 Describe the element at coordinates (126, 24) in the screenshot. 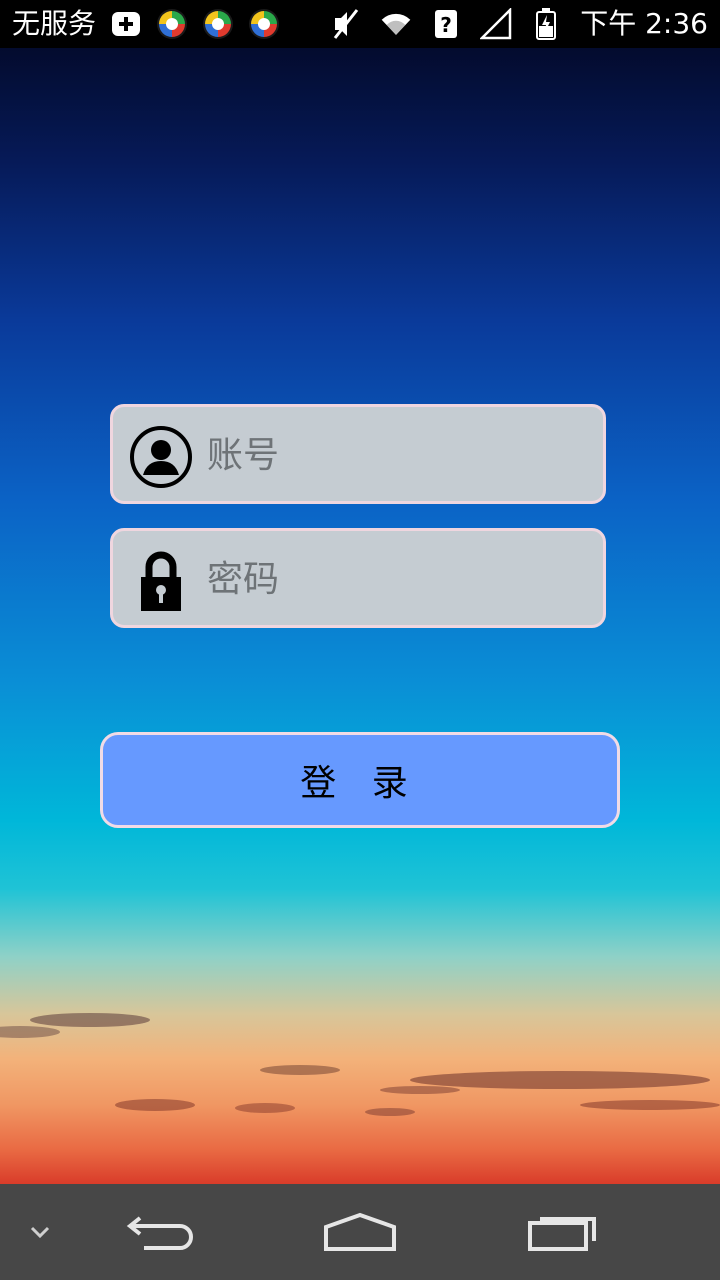

I see `plus-notification-icon` at that location.